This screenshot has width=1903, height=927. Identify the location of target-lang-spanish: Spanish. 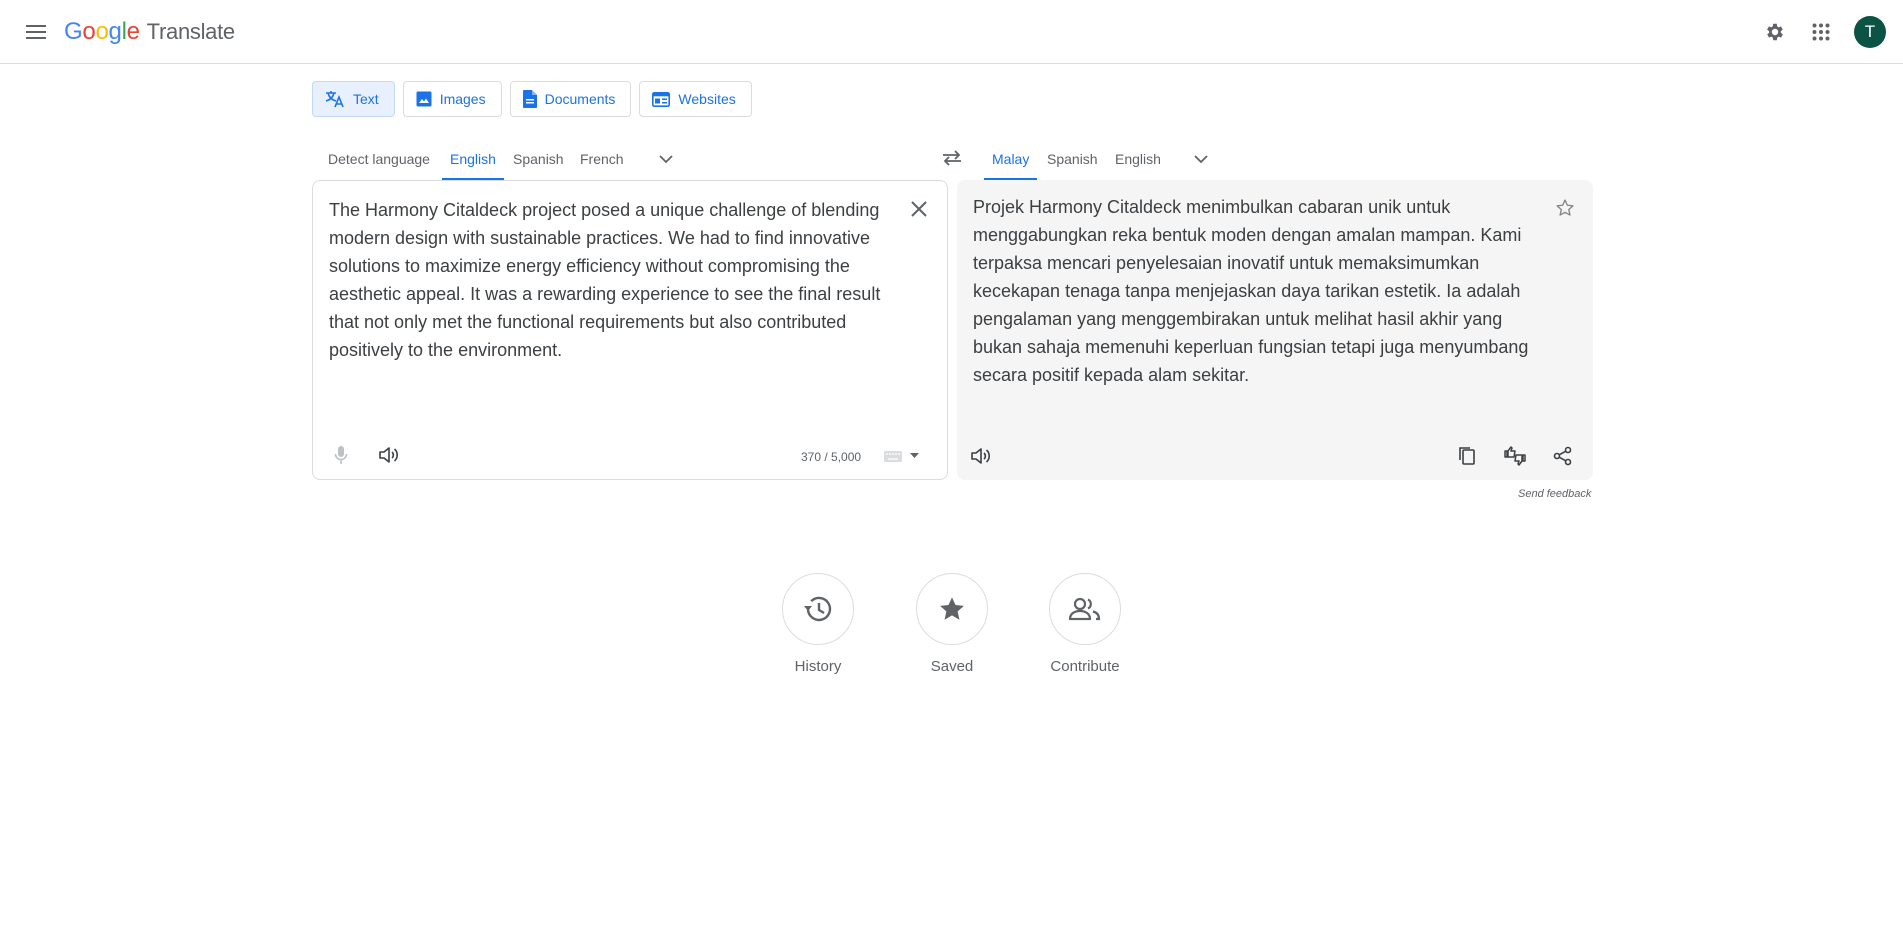
(1072, 159).